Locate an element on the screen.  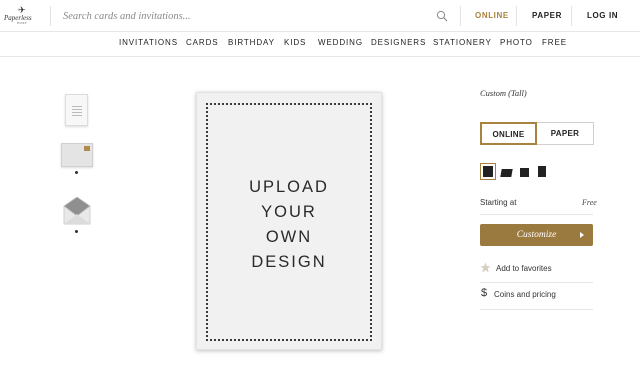
category-free: FREE is located at coordinates (554, 42).